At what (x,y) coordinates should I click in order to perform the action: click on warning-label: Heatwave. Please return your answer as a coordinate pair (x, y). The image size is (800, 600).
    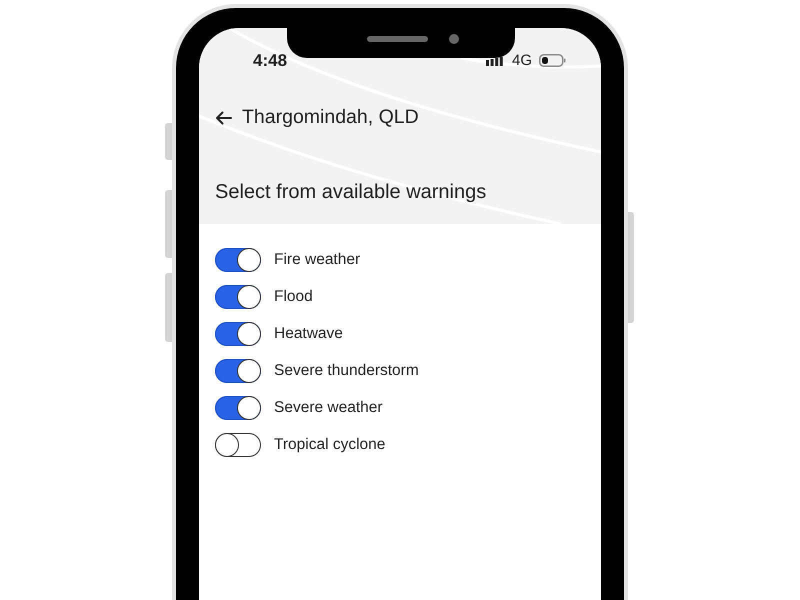
    Looking at the image, I should click on (308, 334).